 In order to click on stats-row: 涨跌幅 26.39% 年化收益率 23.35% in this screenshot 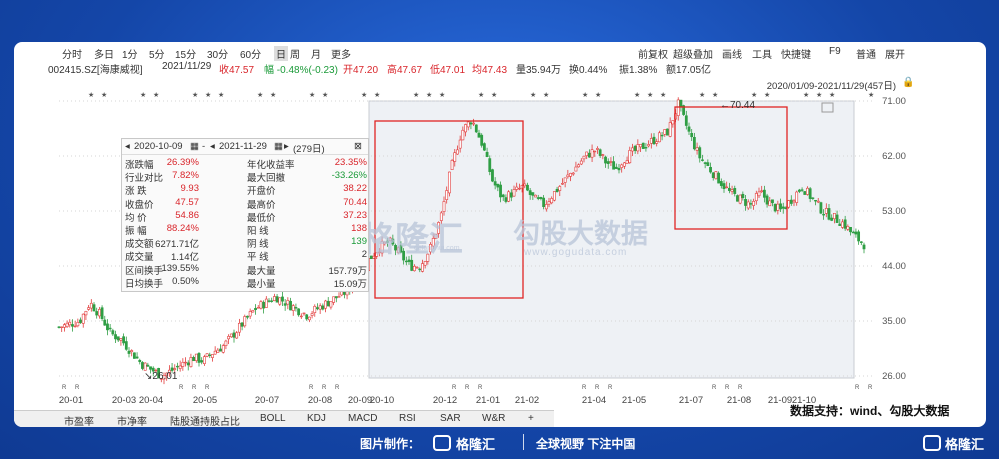, I will do `click(245, 164)`.